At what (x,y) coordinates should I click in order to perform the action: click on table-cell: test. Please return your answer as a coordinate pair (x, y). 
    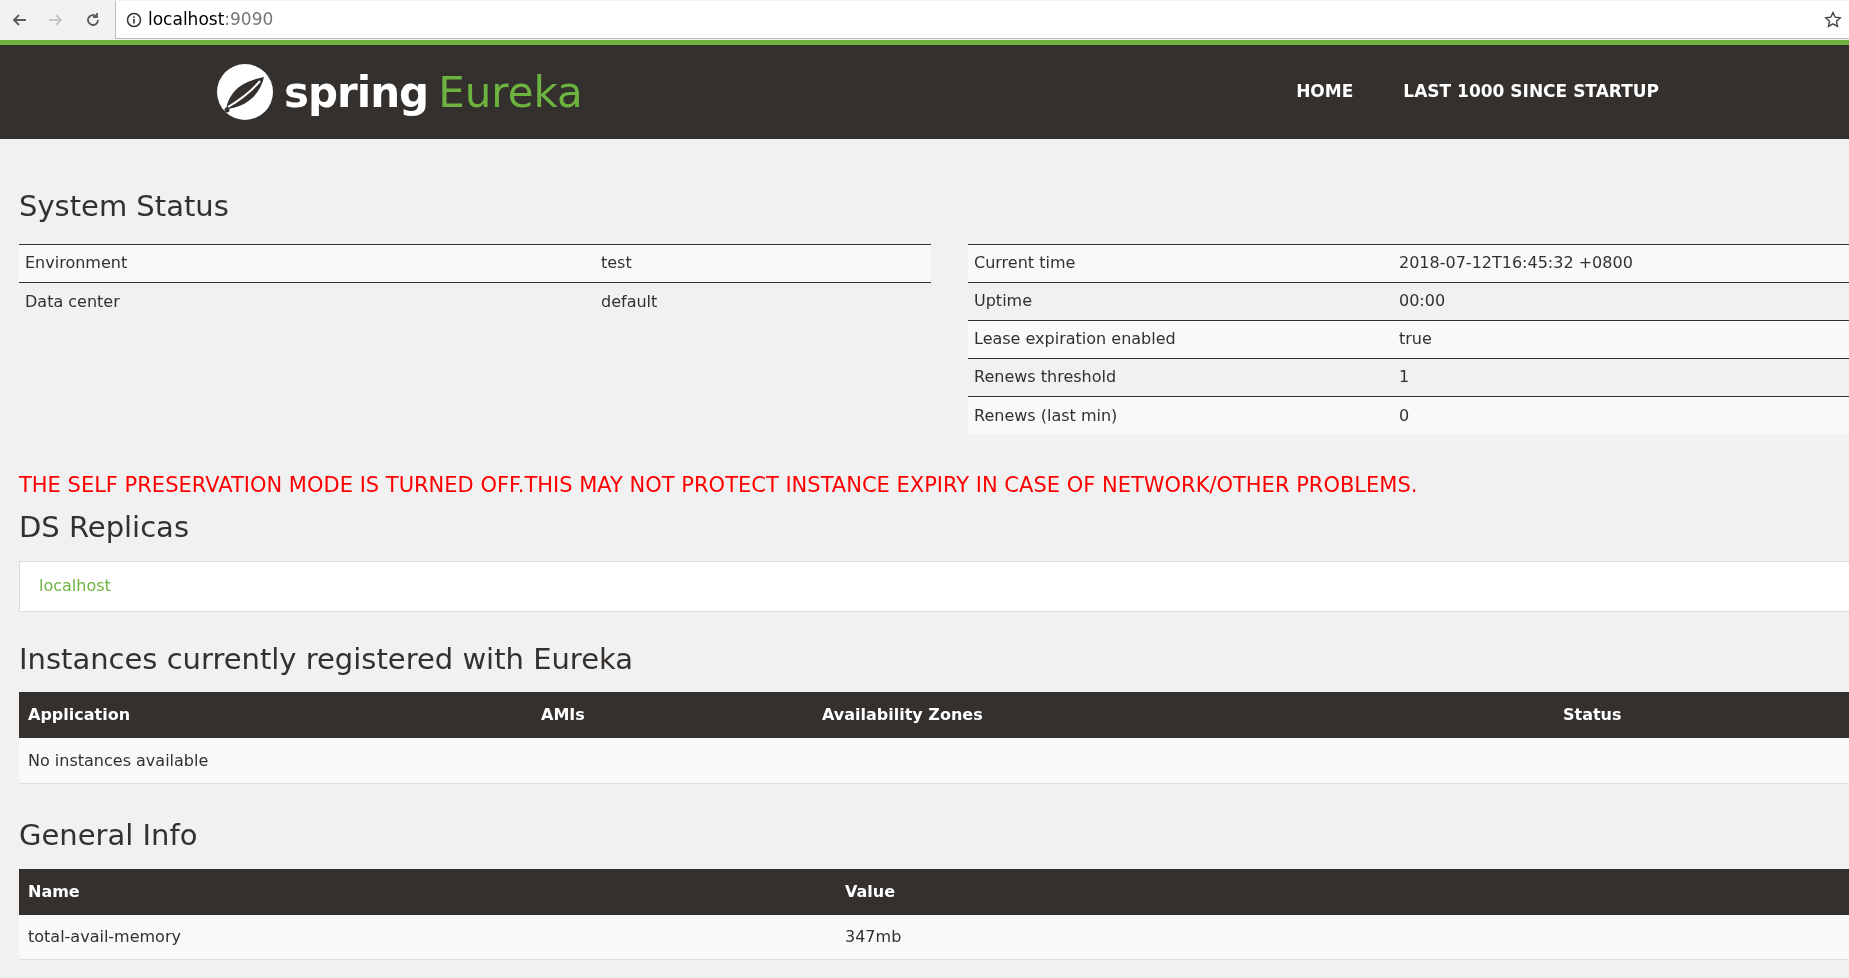
    Looking at the image, I should click on (763, 263).